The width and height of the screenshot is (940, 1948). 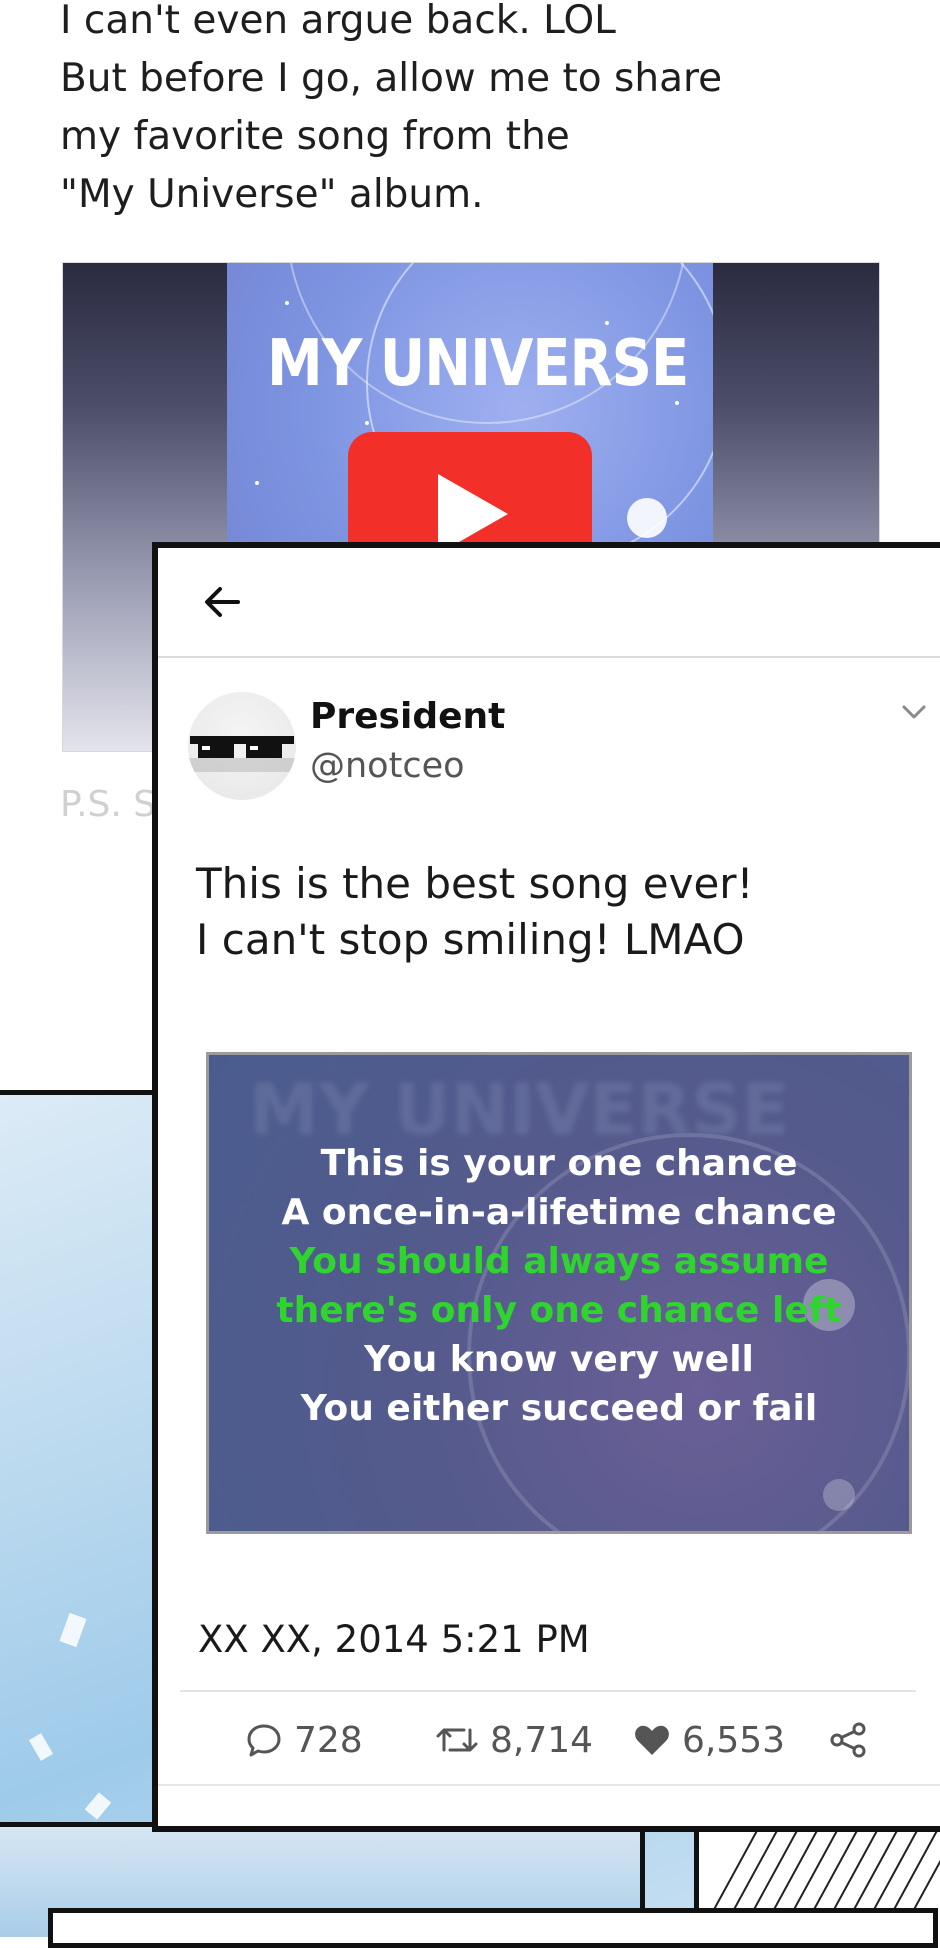 What do you see at coordinates (493, 1928) in the screenshot?
I see `comic-panel-bottom` at bounding box center [493, 1928].